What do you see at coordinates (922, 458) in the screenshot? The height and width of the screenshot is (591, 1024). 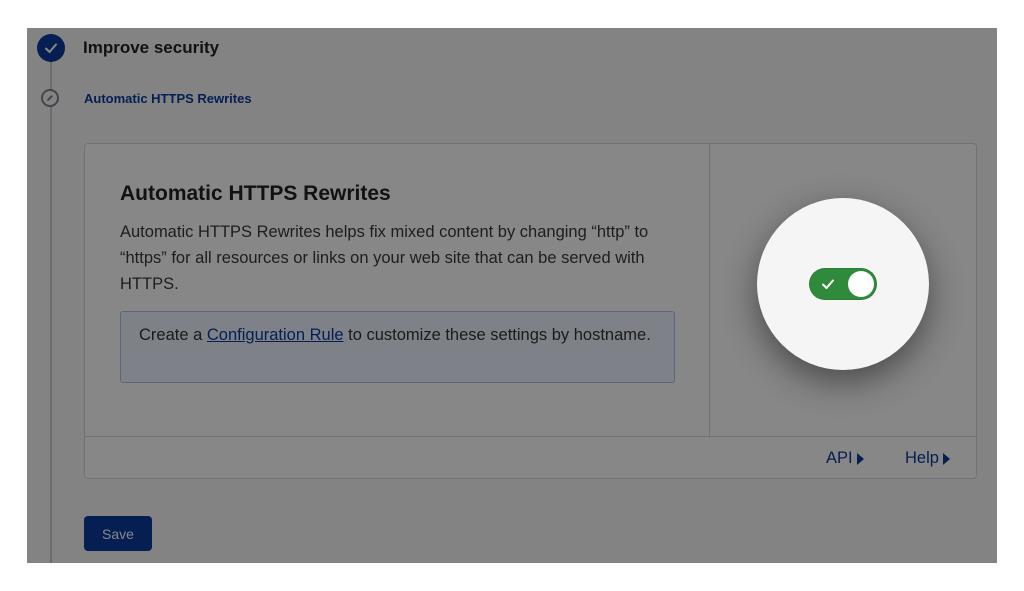 I see `help-link-label: Help` at bounding box center [922, 458].